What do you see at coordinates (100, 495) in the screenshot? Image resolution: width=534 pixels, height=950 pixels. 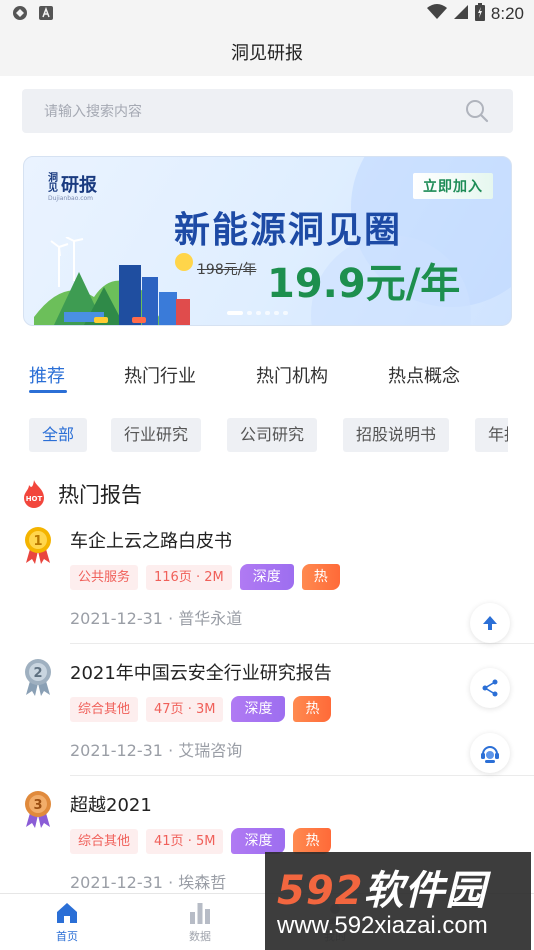 I see `section-title: 热门报告` at bounding box center [100, 495].